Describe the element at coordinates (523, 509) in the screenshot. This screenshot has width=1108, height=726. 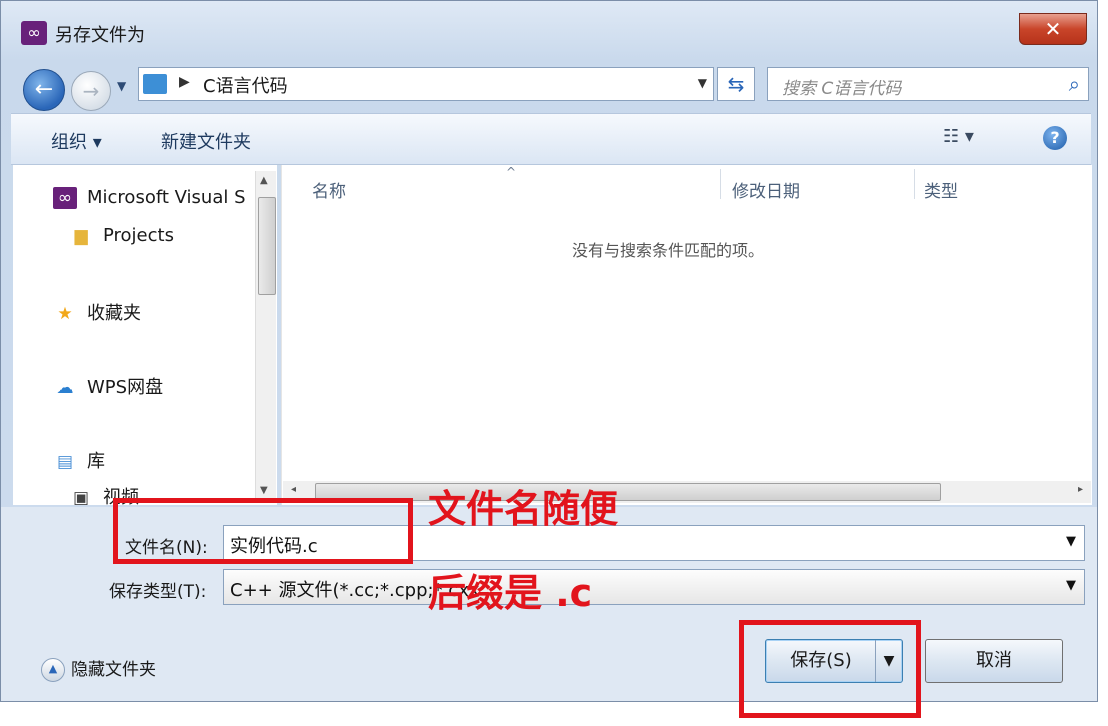
I see `annotation-filename-note: 文件名随便` at that location.